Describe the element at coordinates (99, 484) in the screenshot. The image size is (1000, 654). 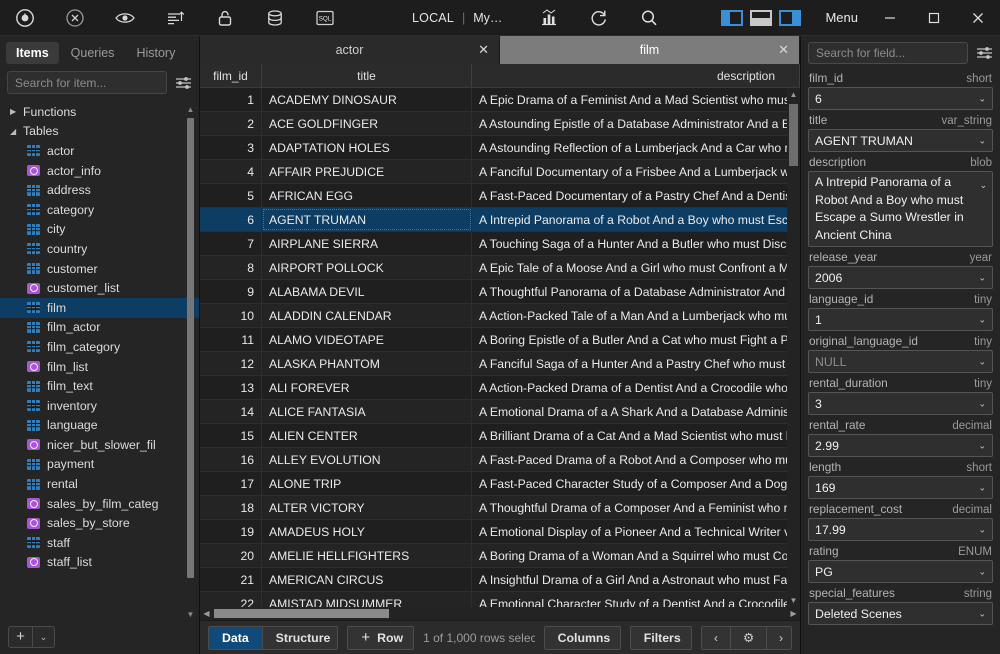
I see `tree-item-rental: rental` at that location.